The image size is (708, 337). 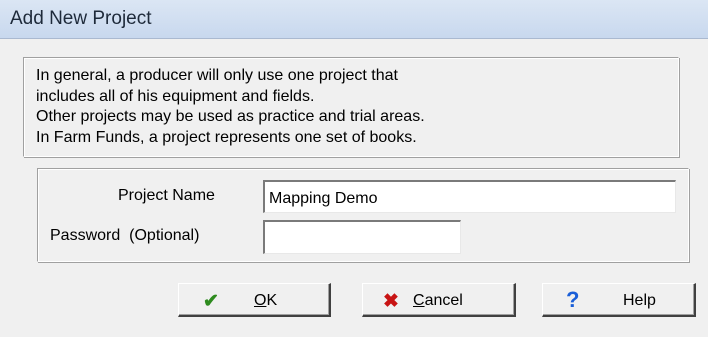 What do you see at coordinates (639, 300) in the screenshot?
I see `help-label: Help` at bounding box center [639, 300].